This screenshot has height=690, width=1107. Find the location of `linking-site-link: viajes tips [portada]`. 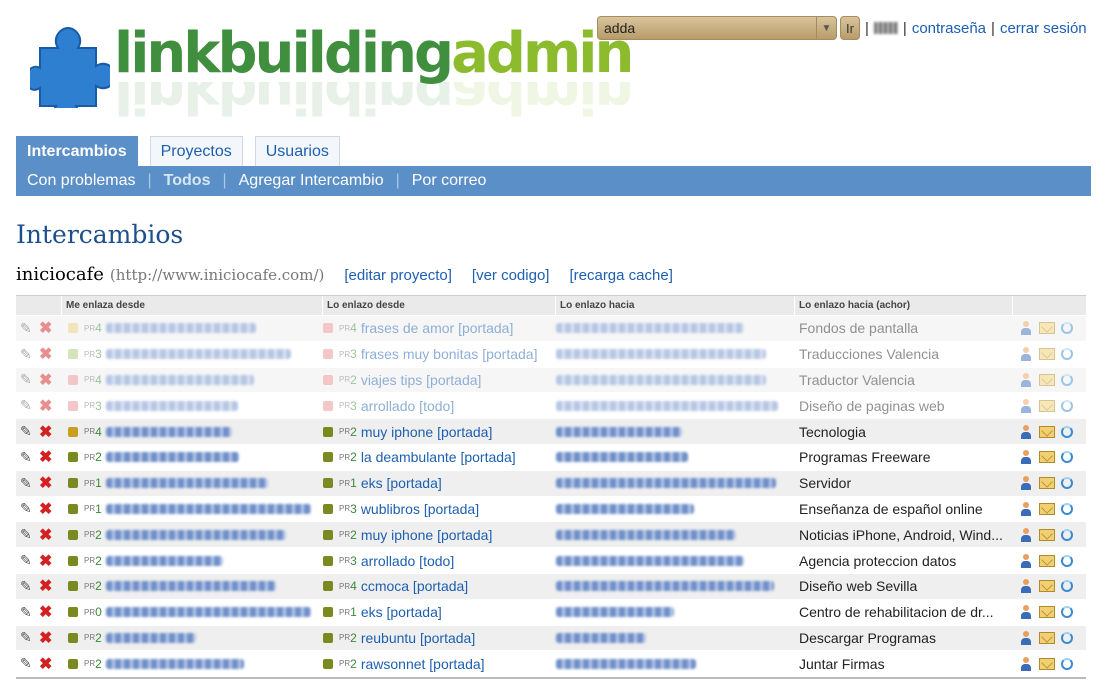

linking-site-link: viajes tips [portada] is located at coordinates (421, 380).